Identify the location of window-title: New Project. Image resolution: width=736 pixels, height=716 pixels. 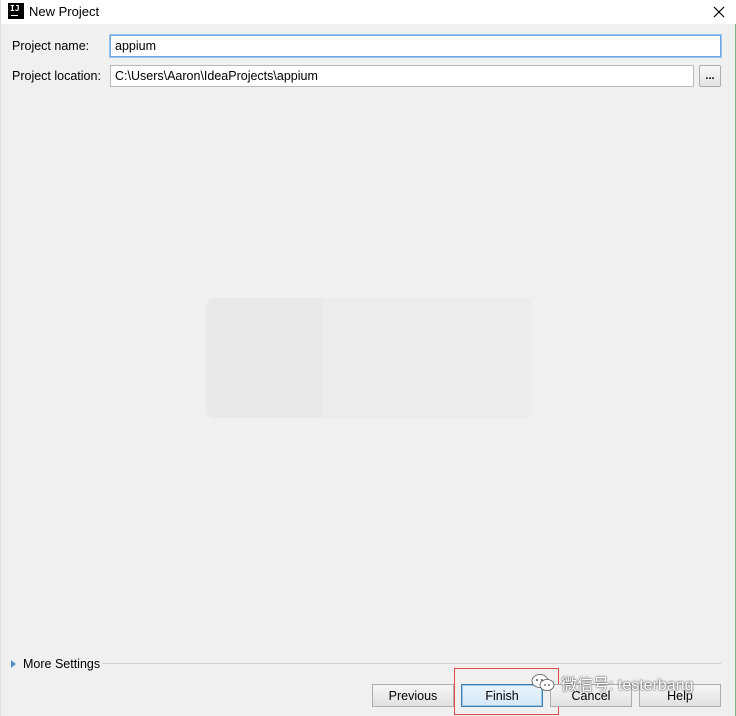
(64, 11).